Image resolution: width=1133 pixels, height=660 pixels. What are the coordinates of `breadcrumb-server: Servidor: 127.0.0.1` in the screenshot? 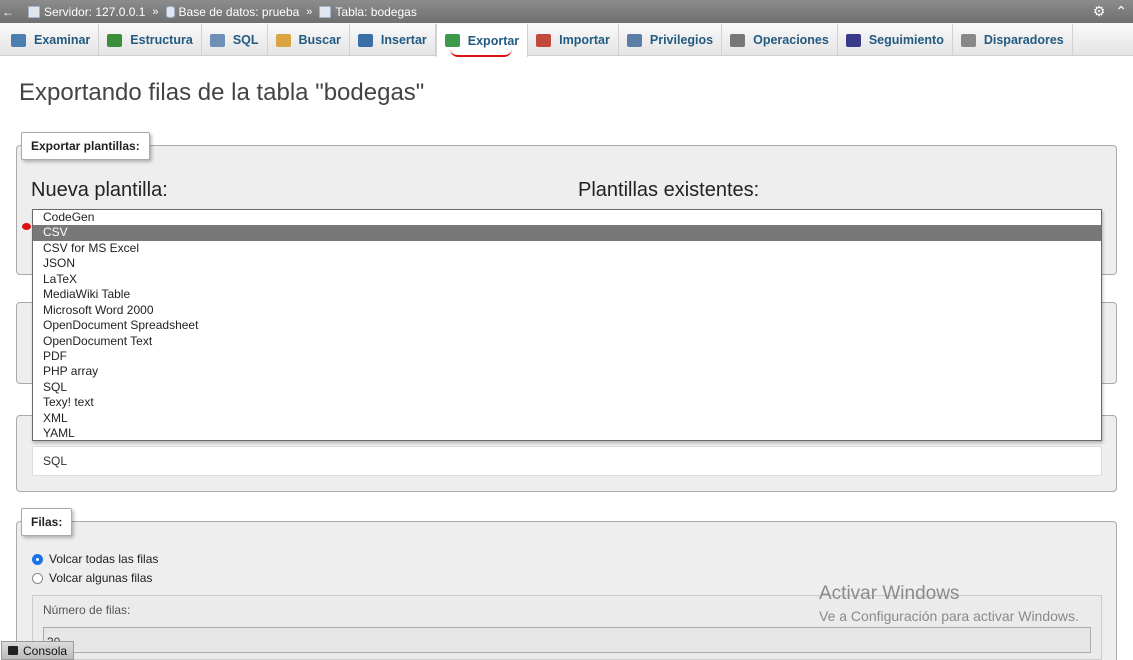 It's located at (86, 12).